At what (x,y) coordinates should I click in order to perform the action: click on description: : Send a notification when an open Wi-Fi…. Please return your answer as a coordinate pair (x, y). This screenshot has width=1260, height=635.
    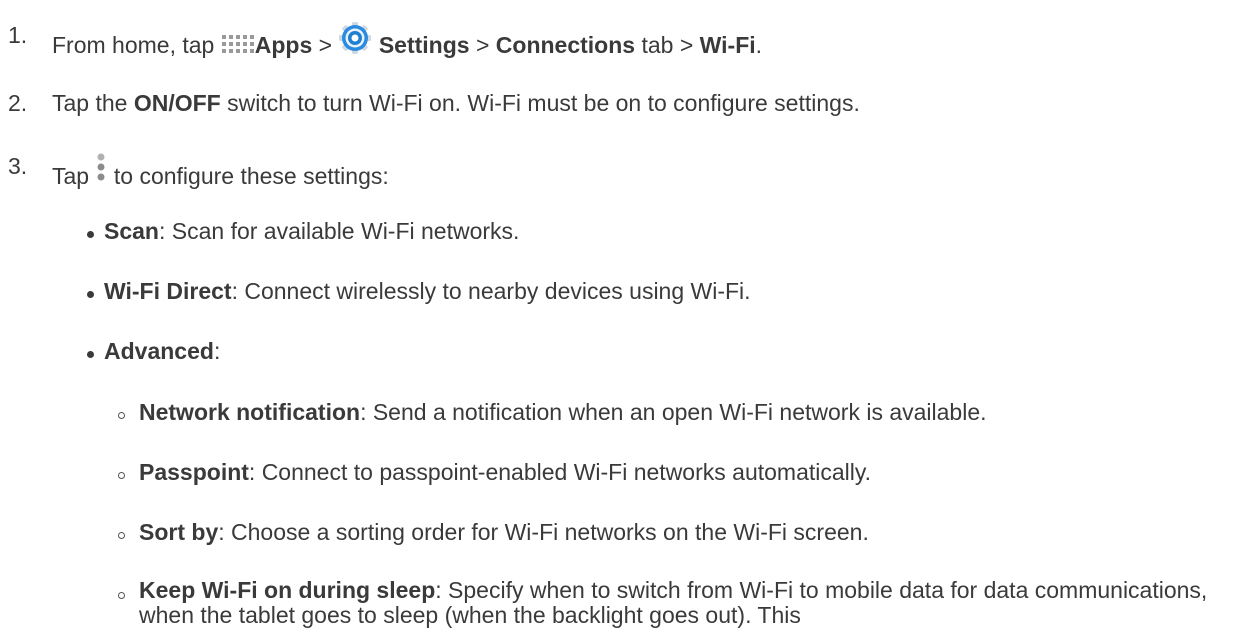
    Looking at the image, I should click on (673, 412).